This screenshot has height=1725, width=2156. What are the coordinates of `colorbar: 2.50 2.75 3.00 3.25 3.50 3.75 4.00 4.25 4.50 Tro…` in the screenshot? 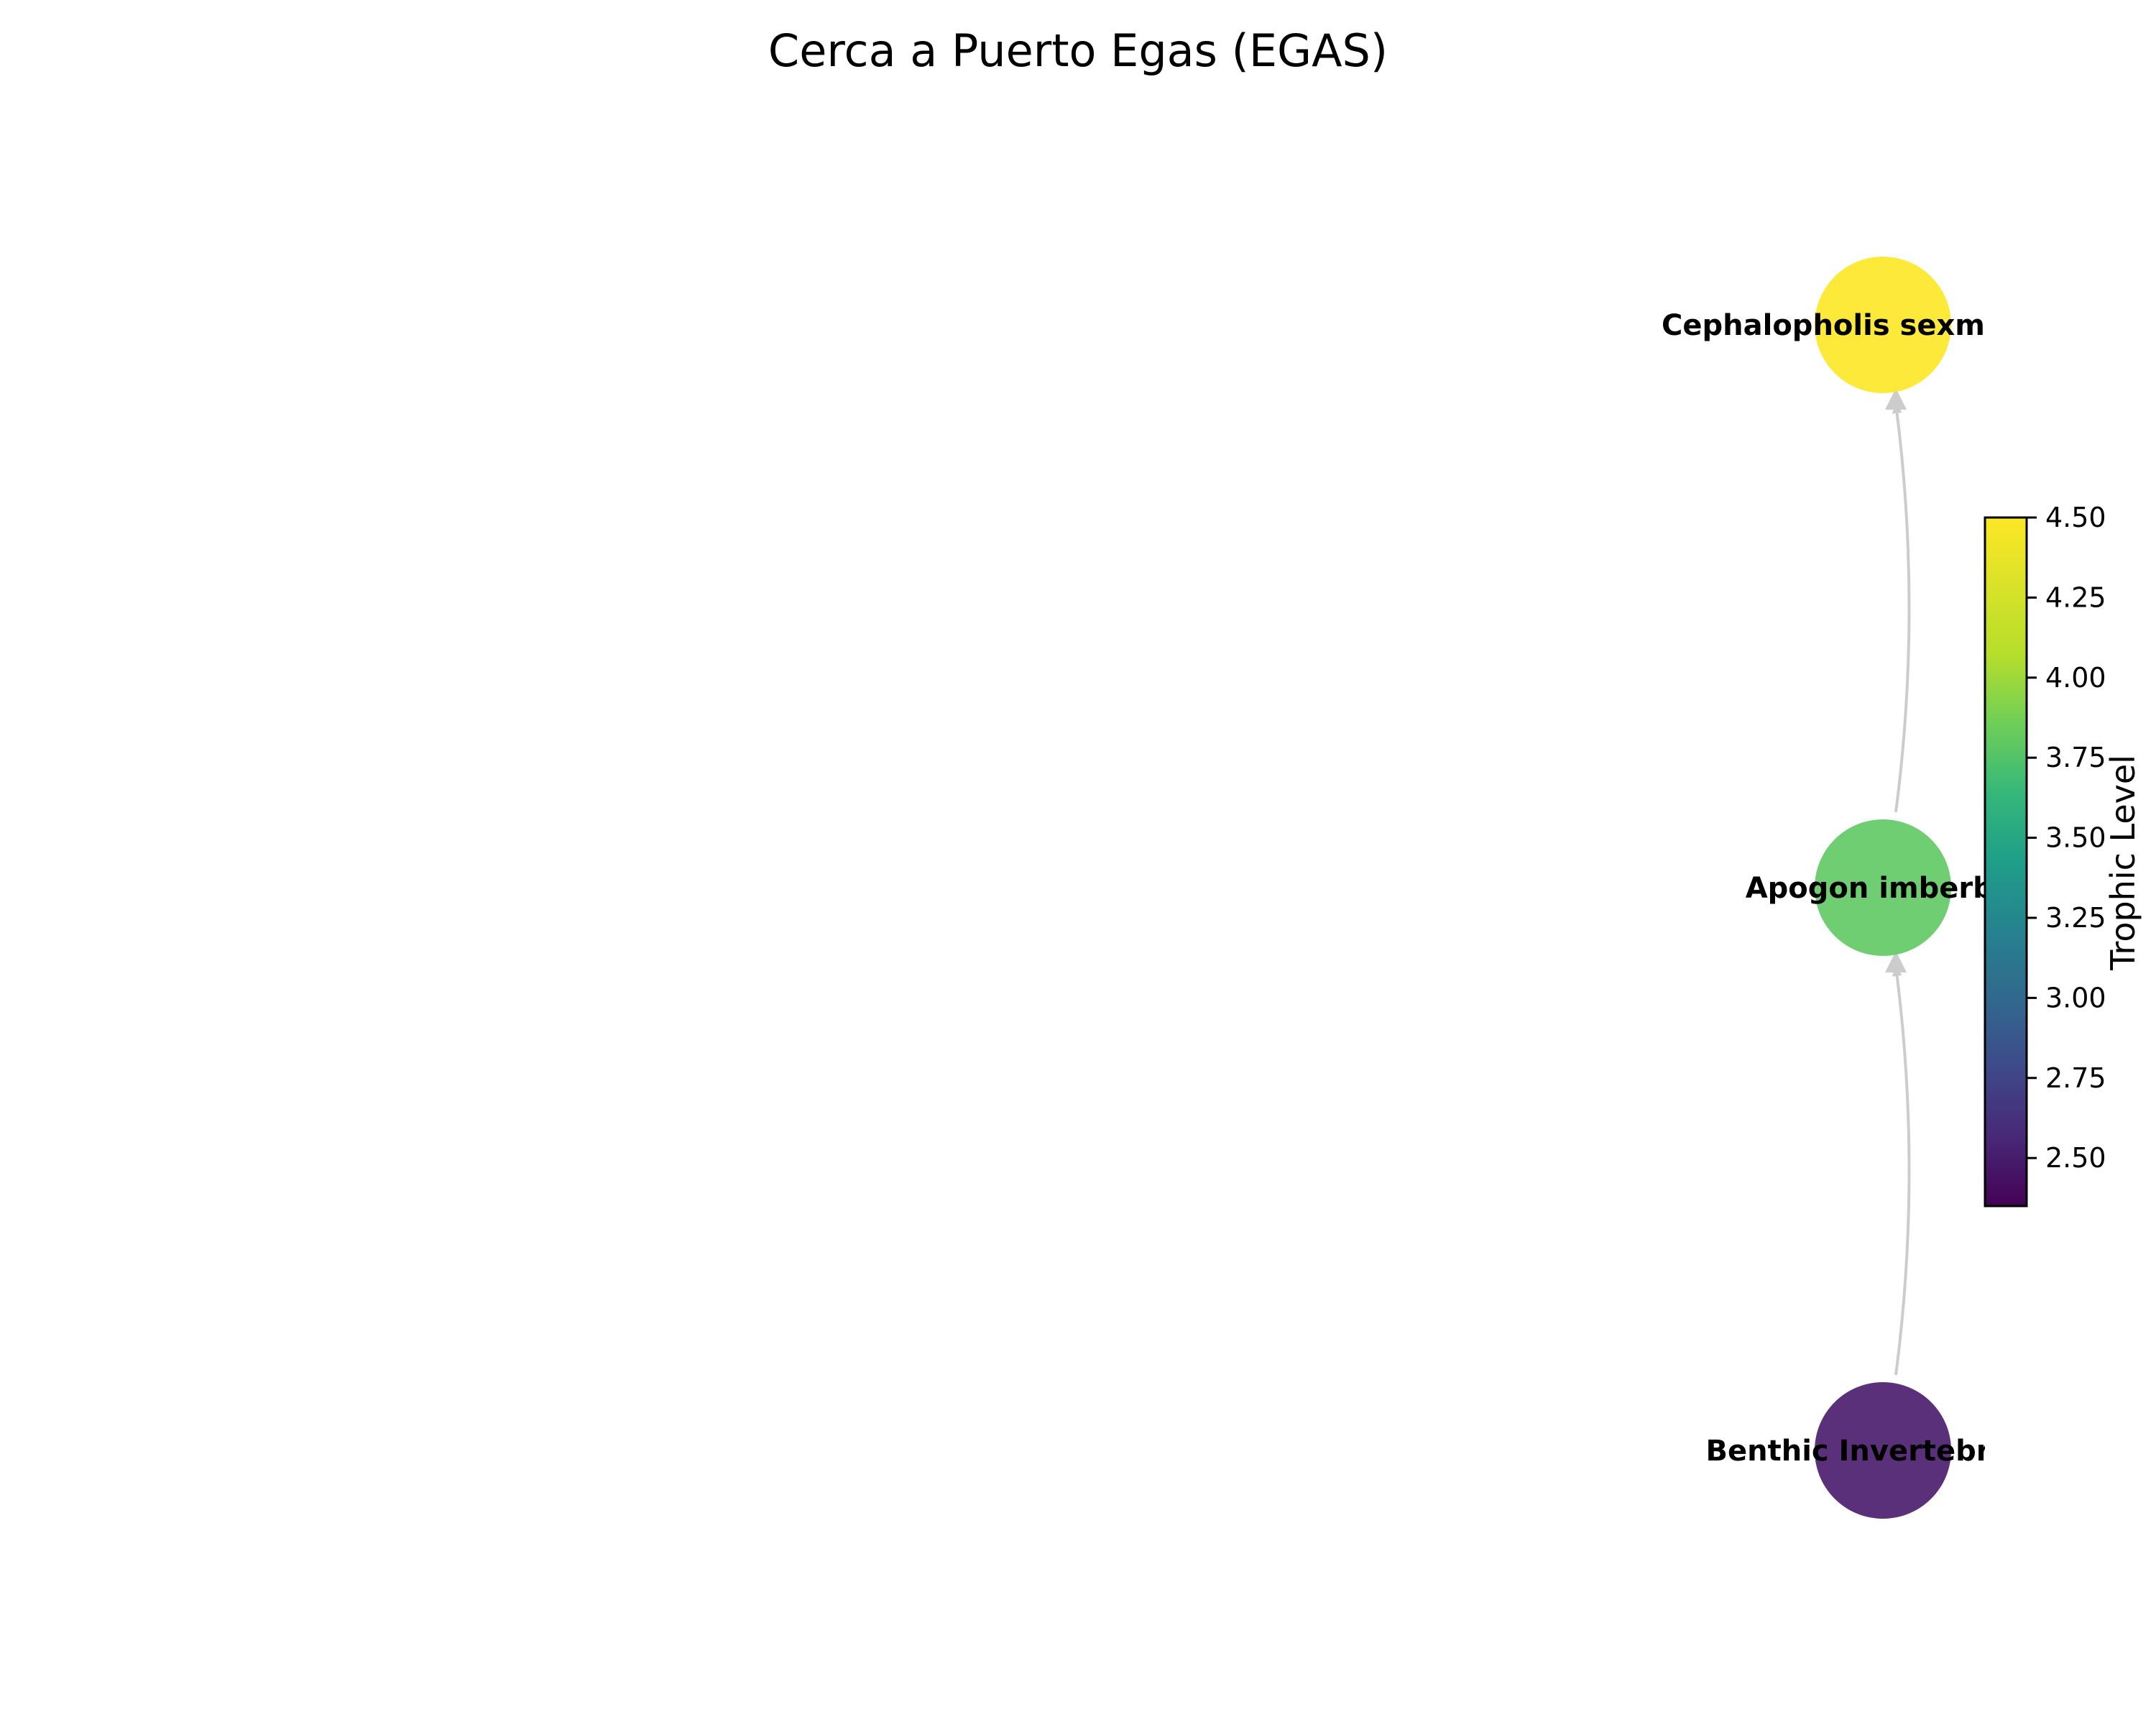 It's located at (2063, 855).